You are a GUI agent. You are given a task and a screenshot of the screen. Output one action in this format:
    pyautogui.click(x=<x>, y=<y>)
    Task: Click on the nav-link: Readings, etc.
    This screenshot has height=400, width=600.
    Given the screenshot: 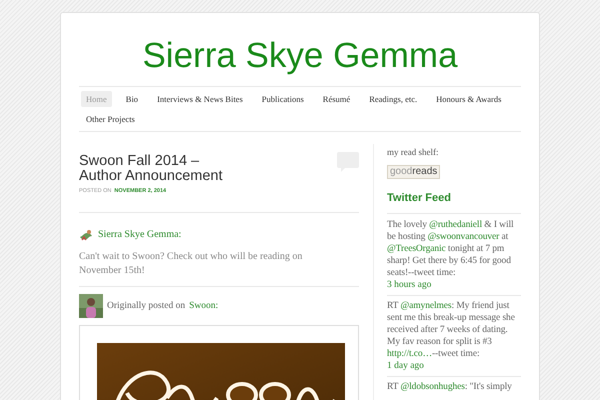 What is the action you would take?
    pyautogui.click(x=393, y=99)
    